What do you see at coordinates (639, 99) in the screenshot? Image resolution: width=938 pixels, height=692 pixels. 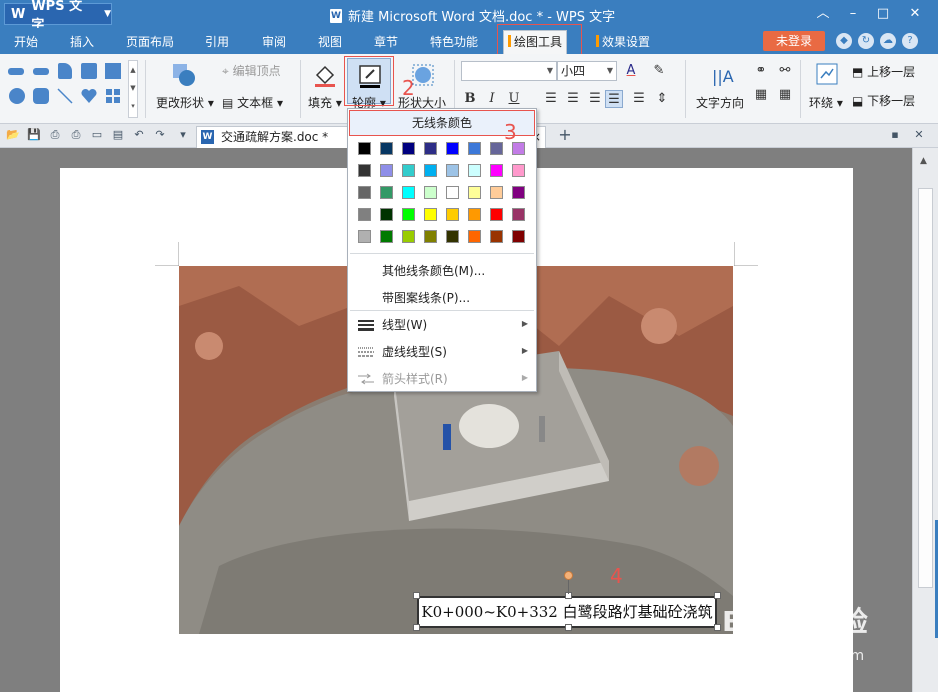 I see `distribute-icon: ☰` at bounding box center [639, 99].